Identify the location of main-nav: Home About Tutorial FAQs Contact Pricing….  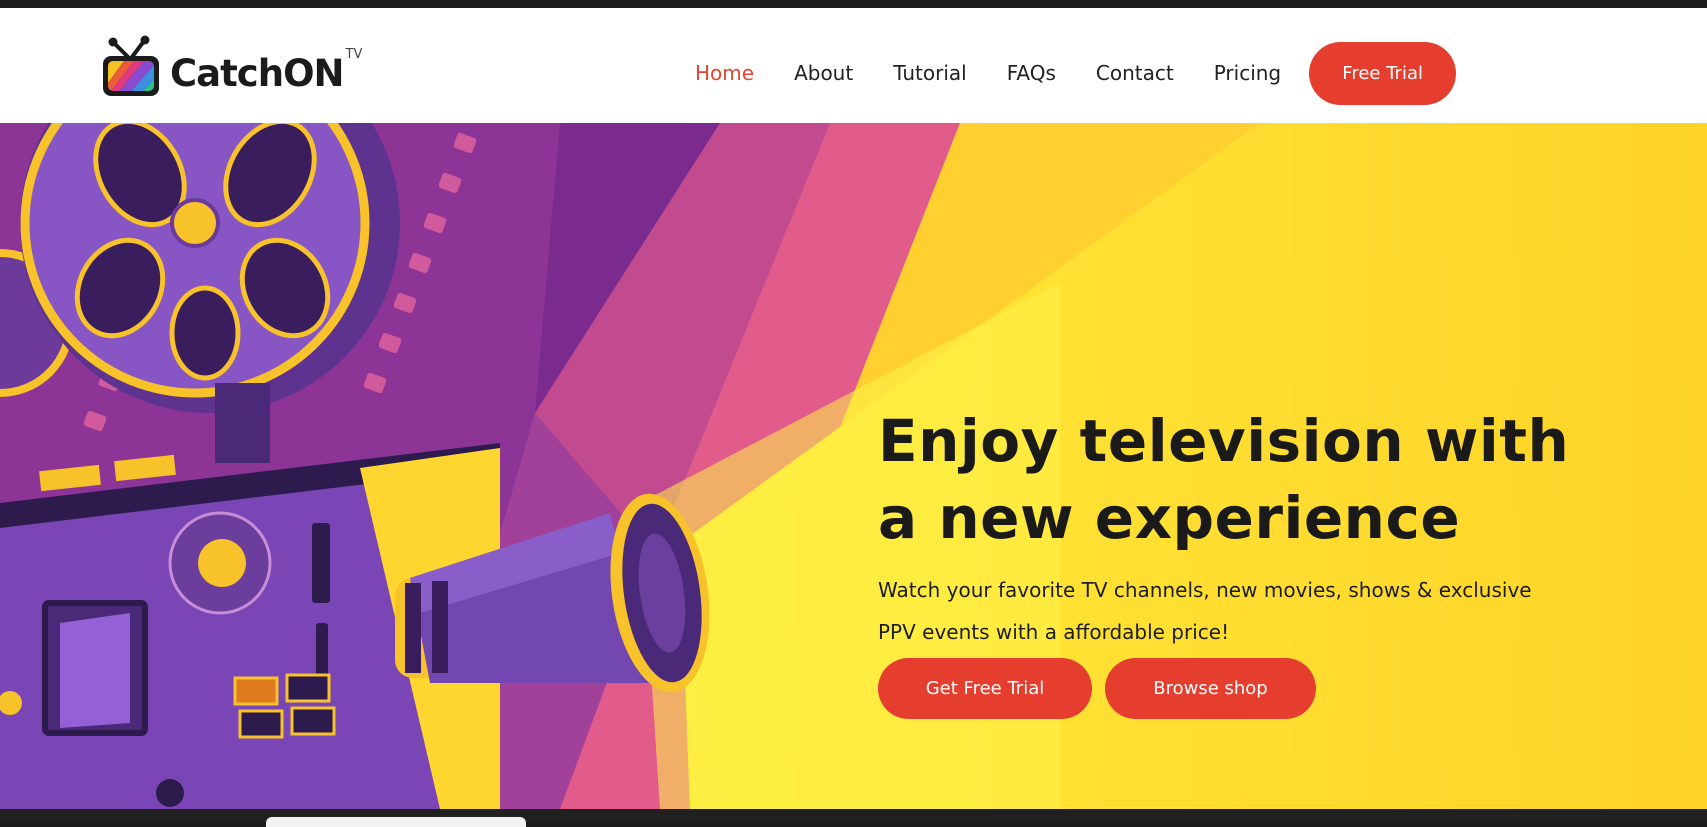
(1076, 73).